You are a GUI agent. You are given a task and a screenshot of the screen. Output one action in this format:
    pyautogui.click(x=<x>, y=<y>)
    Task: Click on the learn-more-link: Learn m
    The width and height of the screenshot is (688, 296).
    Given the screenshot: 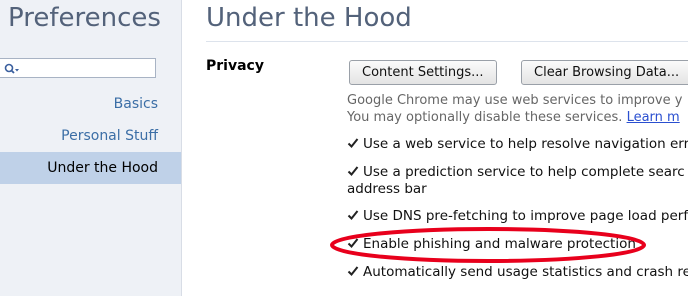 What is the action you would take?
    pyautogui.click(x=653, y=117)
    